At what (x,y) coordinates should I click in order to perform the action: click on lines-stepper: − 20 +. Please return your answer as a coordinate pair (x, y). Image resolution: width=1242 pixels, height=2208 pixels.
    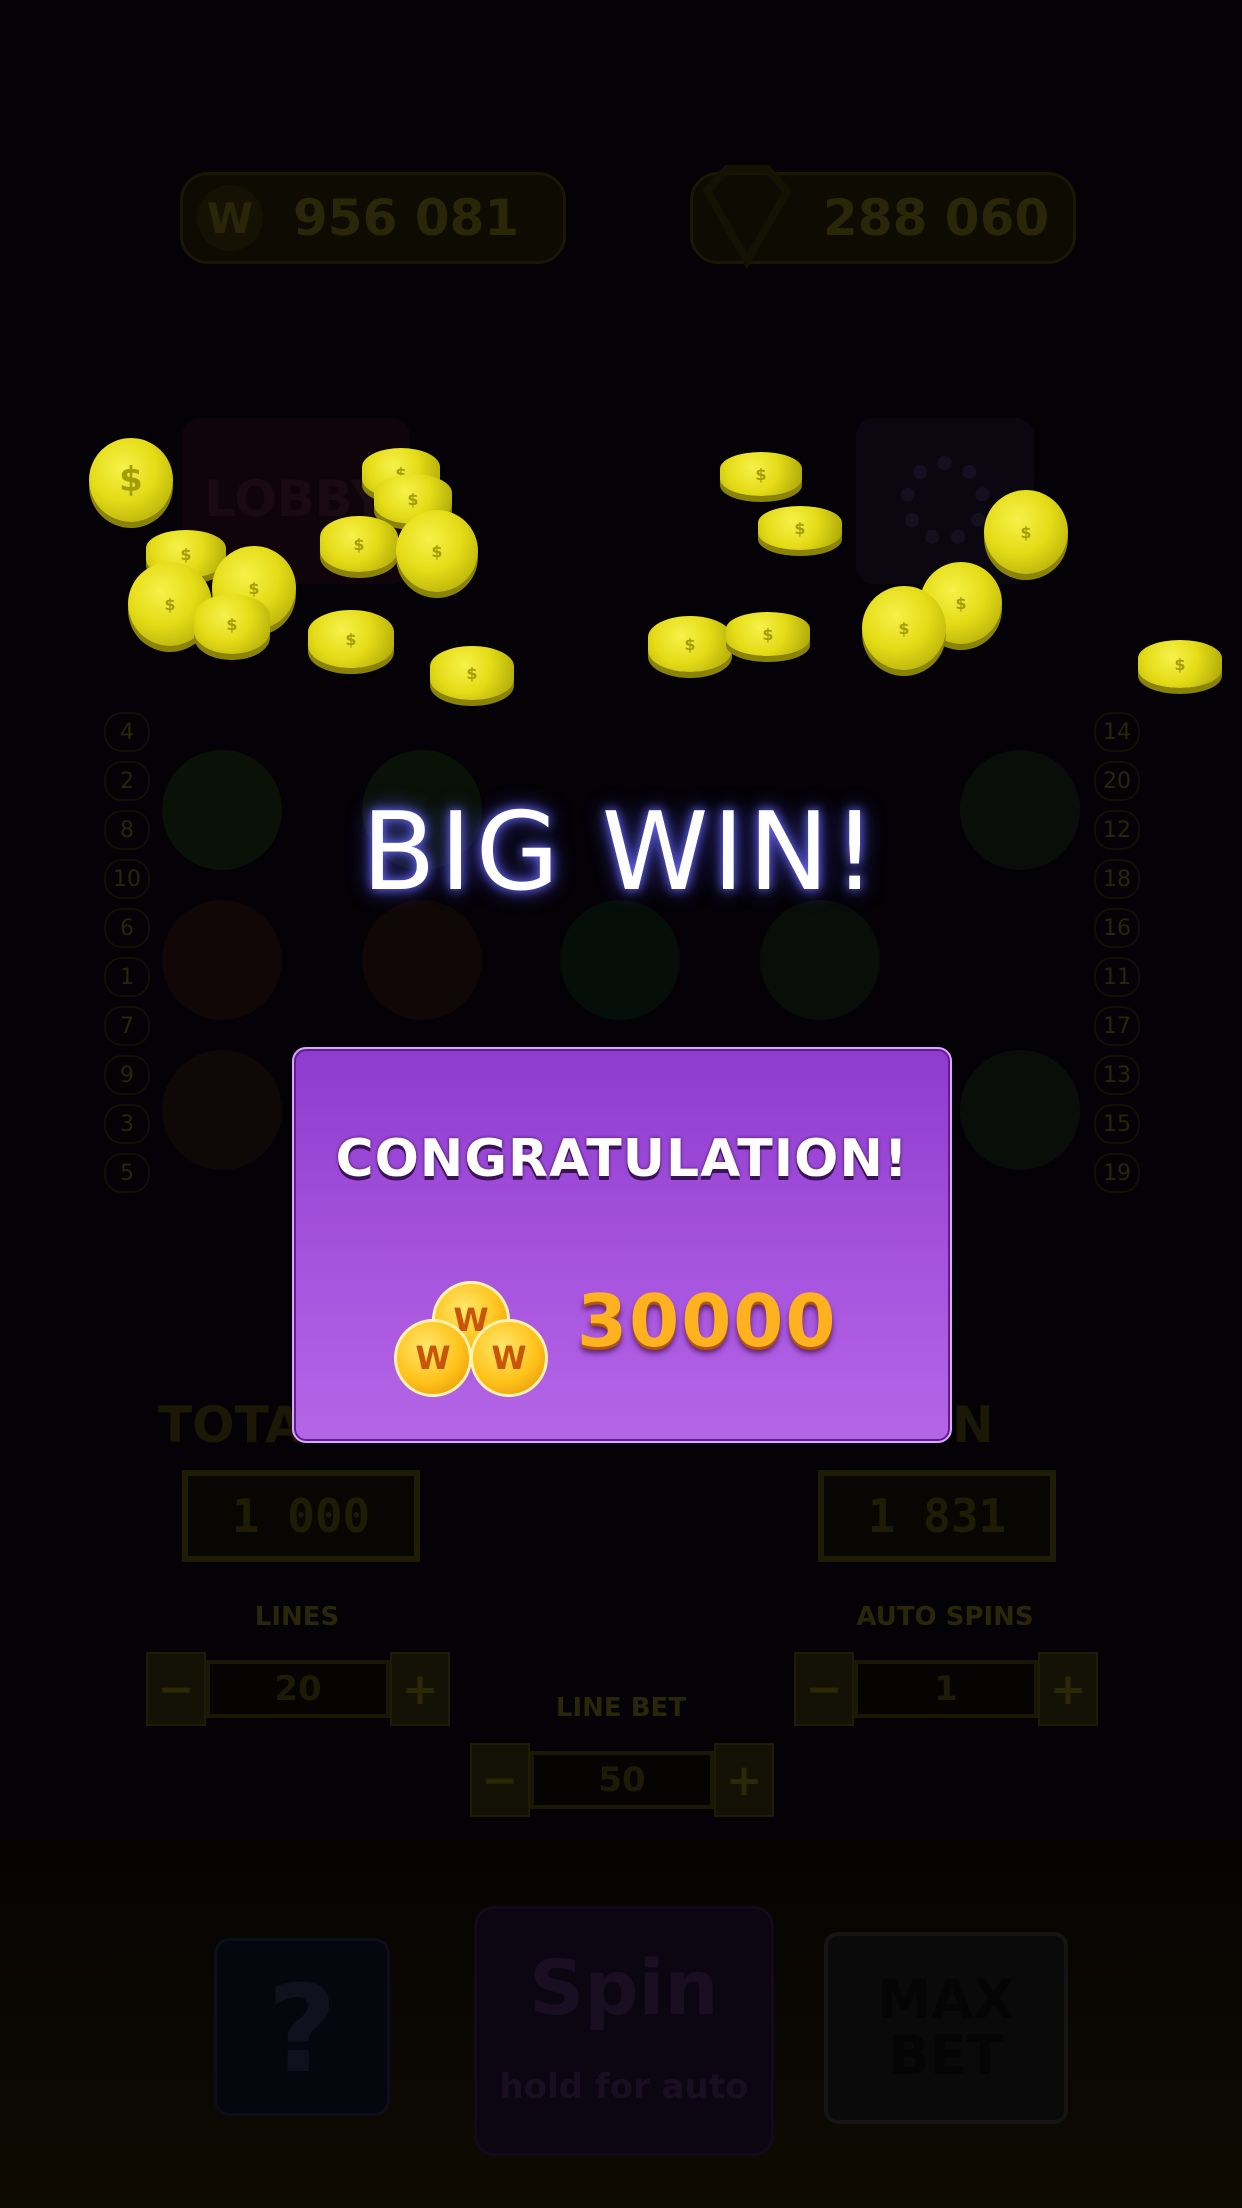
    Looking at the image, I should click on (298, 1689).